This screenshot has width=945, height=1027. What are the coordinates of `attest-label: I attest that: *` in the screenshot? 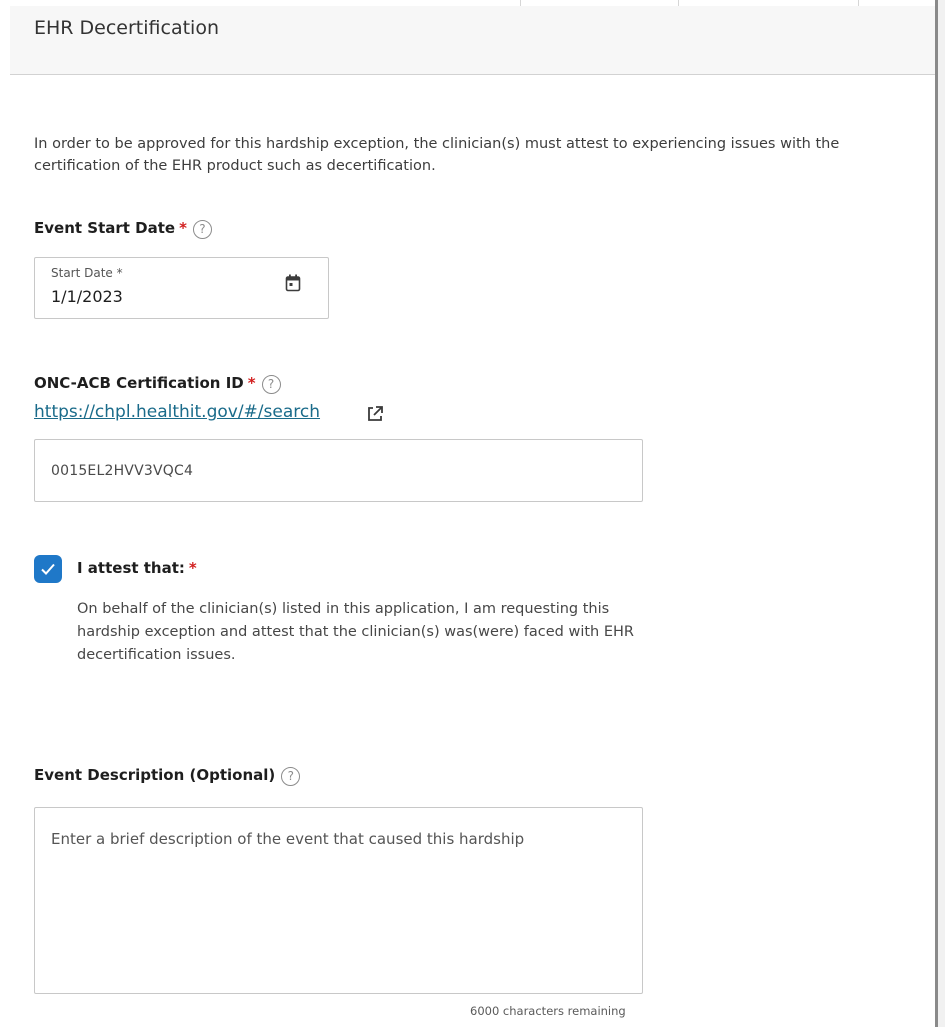 It's located at (137, 568).